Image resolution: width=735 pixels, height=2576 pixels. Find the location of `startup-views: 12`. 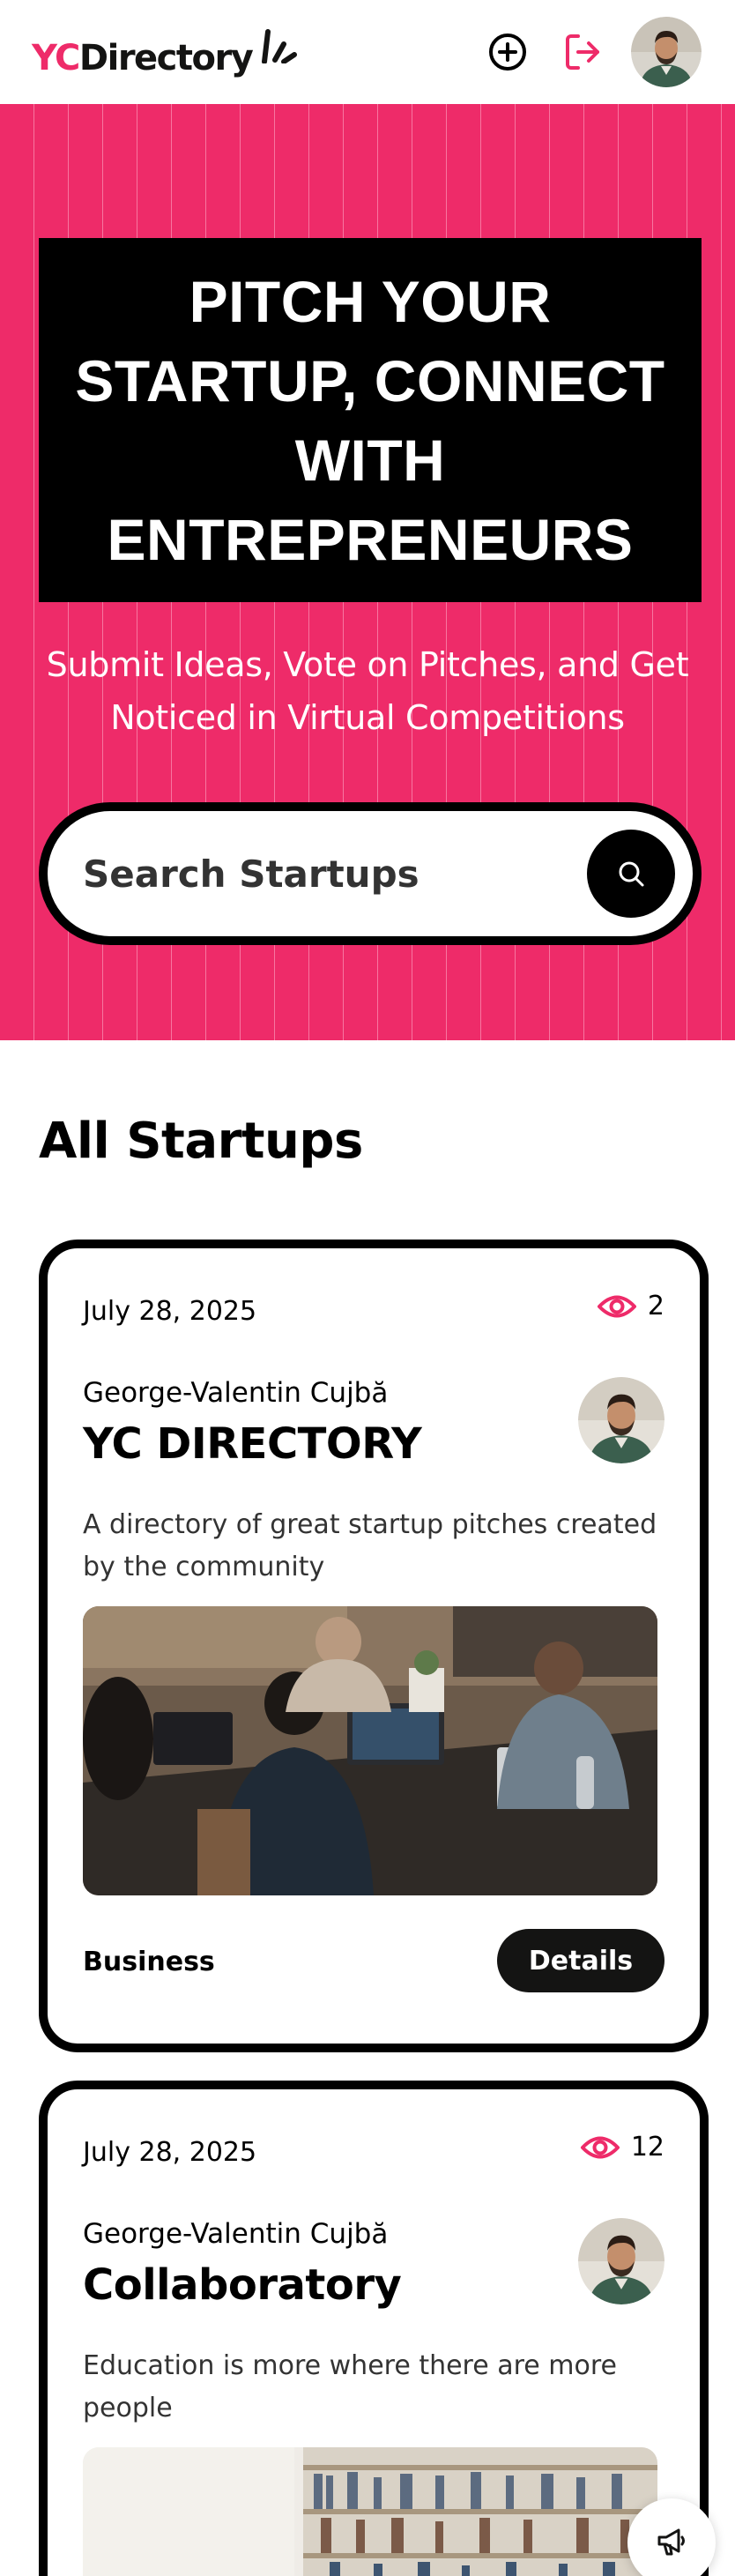

startup-views: 12 is located at coordinates (622, 2147).